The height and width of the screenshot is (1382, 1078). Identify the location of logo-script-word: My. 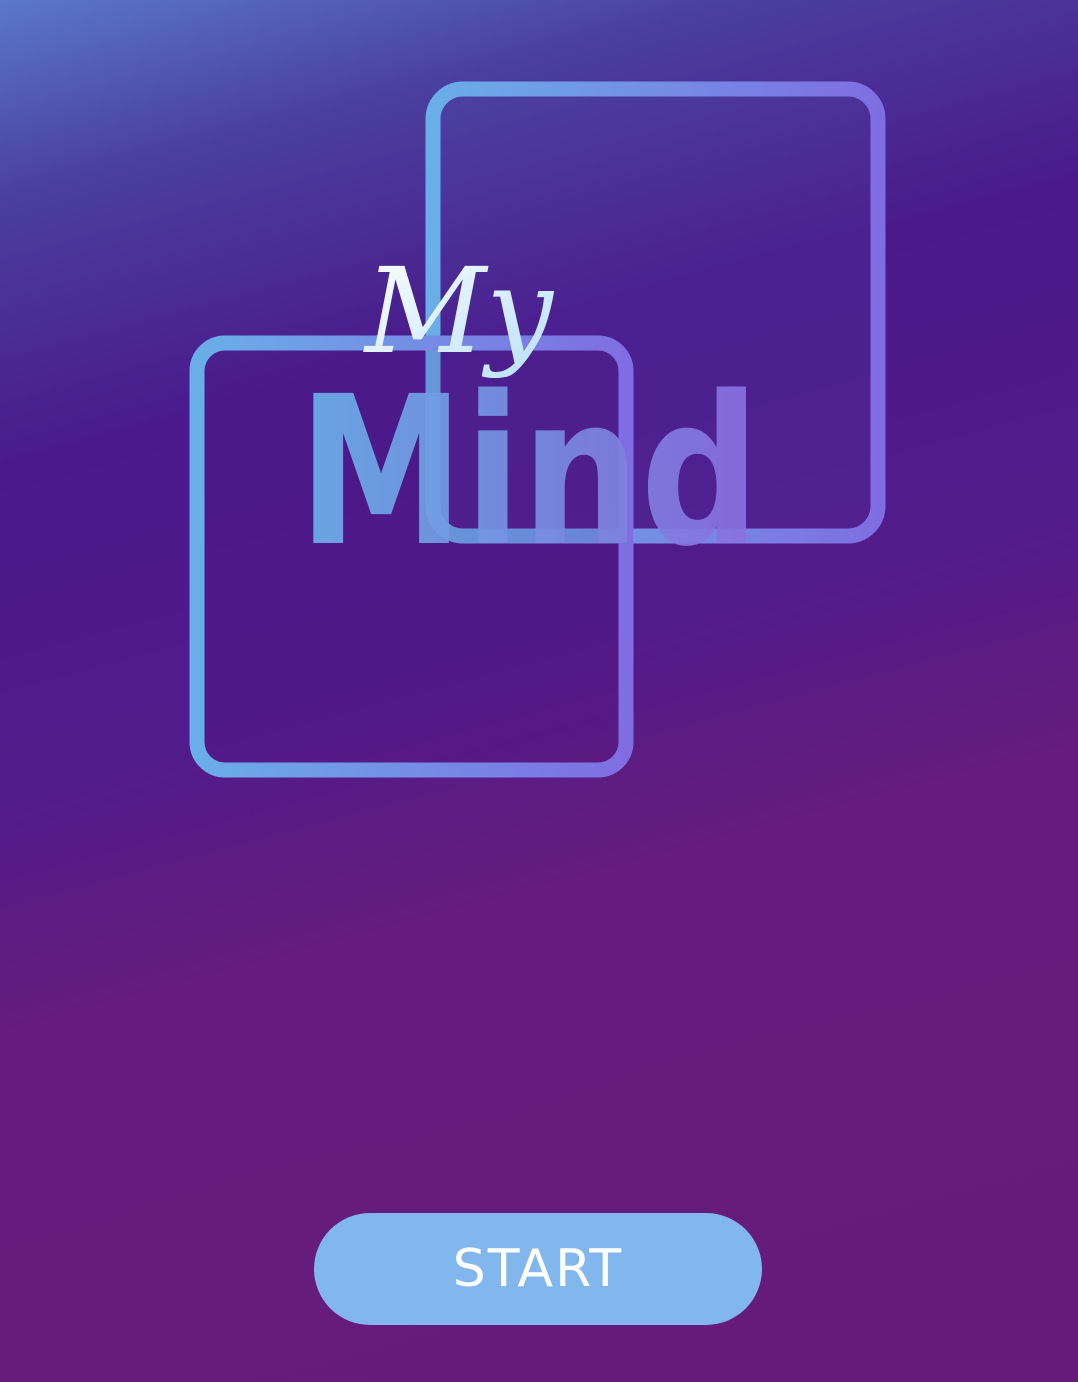
(458, 311).